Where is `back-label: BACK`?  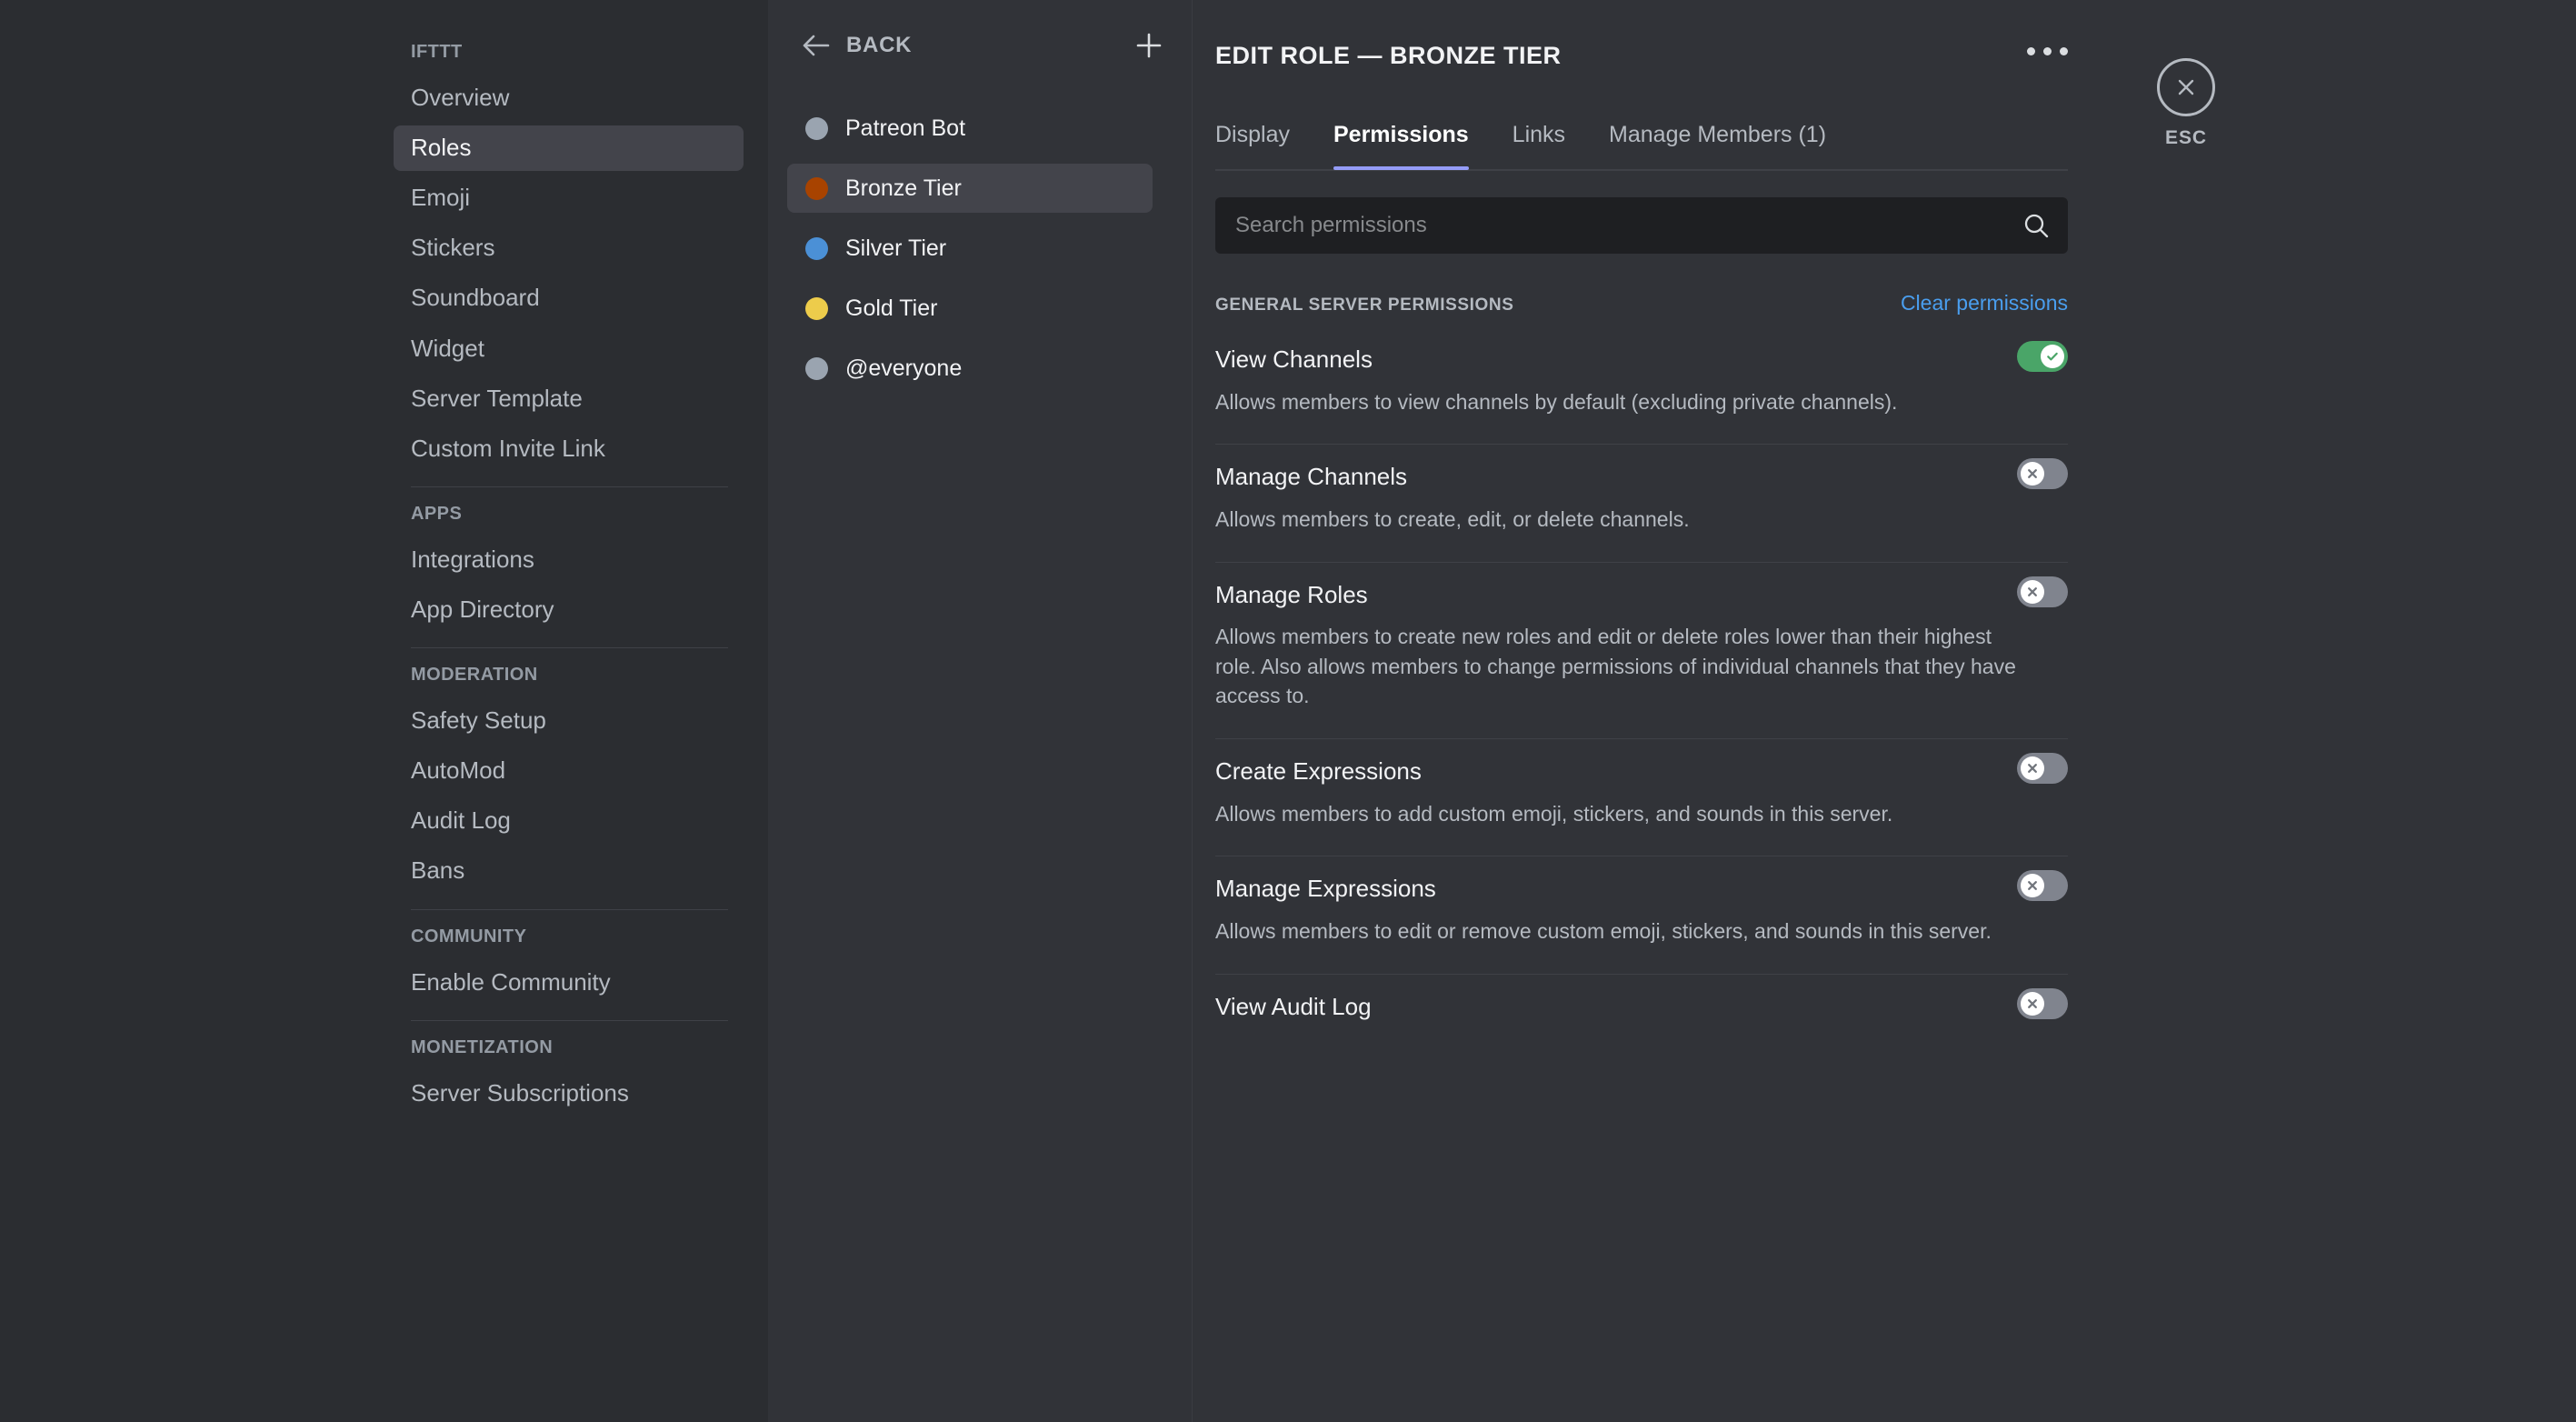
back-label: BACK is located at coordinates (989, 45).